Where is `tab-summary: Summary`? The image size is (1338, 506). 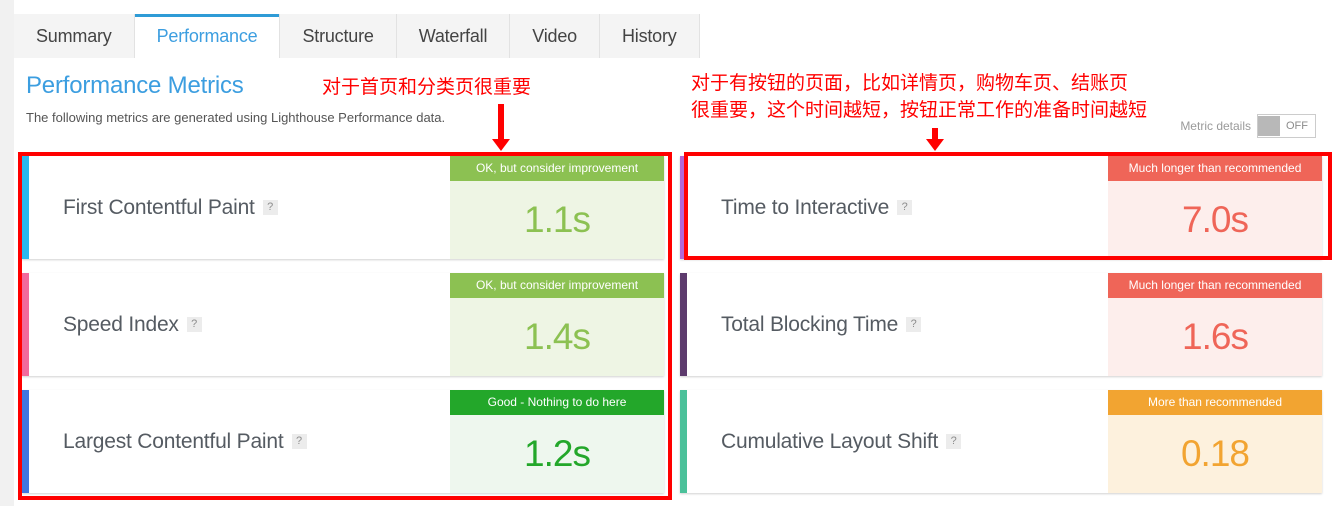 tab-summary: Summary is located at coordinates (74, 36).